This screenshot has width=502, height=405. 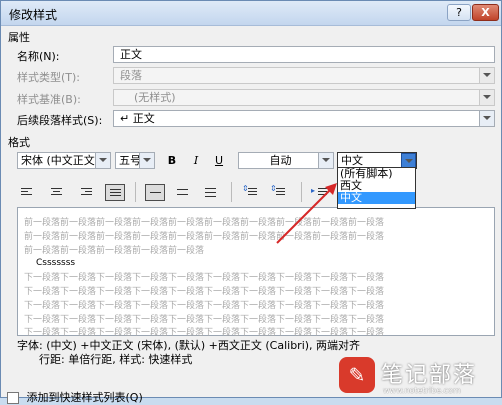 I want to click on preview-current-text: Csssssss, so click(x=56, y=263).